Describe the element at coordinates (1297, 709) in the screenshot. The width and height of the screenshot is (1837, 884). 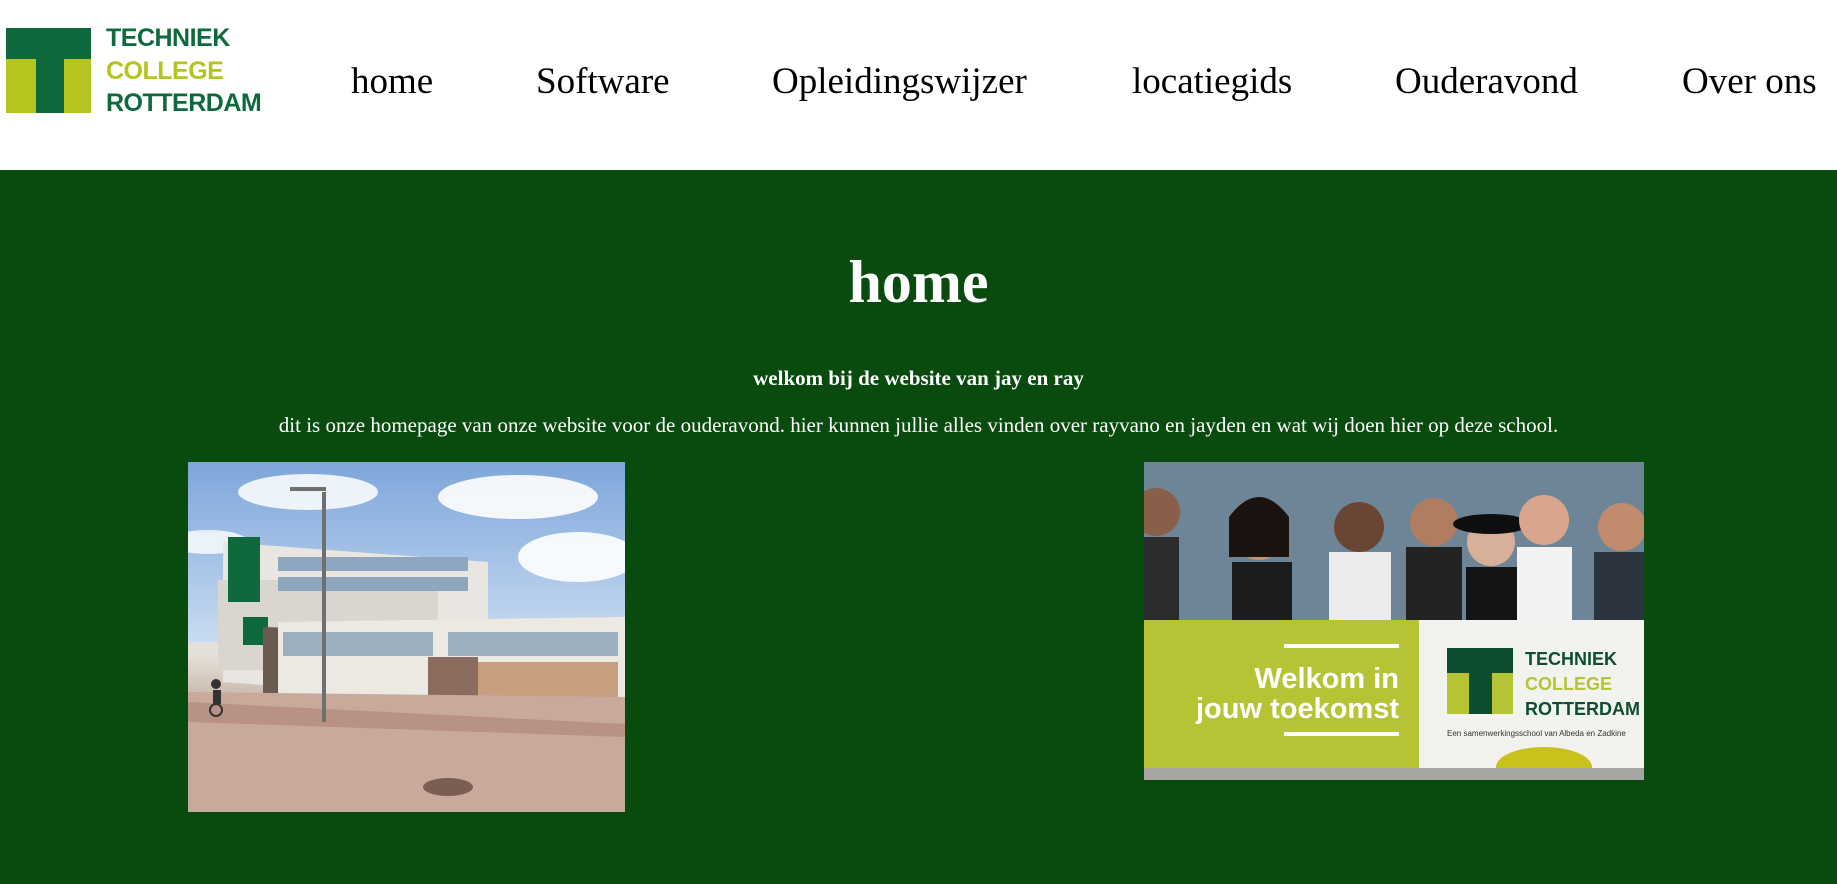
I see `welcome-banner-line2: jouw toekomst` at that location.